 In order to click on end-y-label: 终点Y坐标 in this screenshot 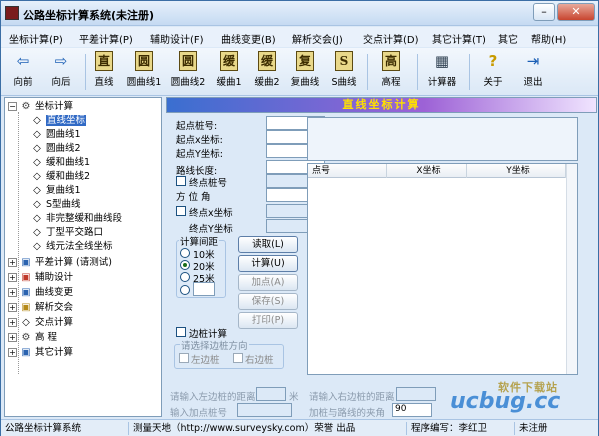, I will do `click(211, 229)`.